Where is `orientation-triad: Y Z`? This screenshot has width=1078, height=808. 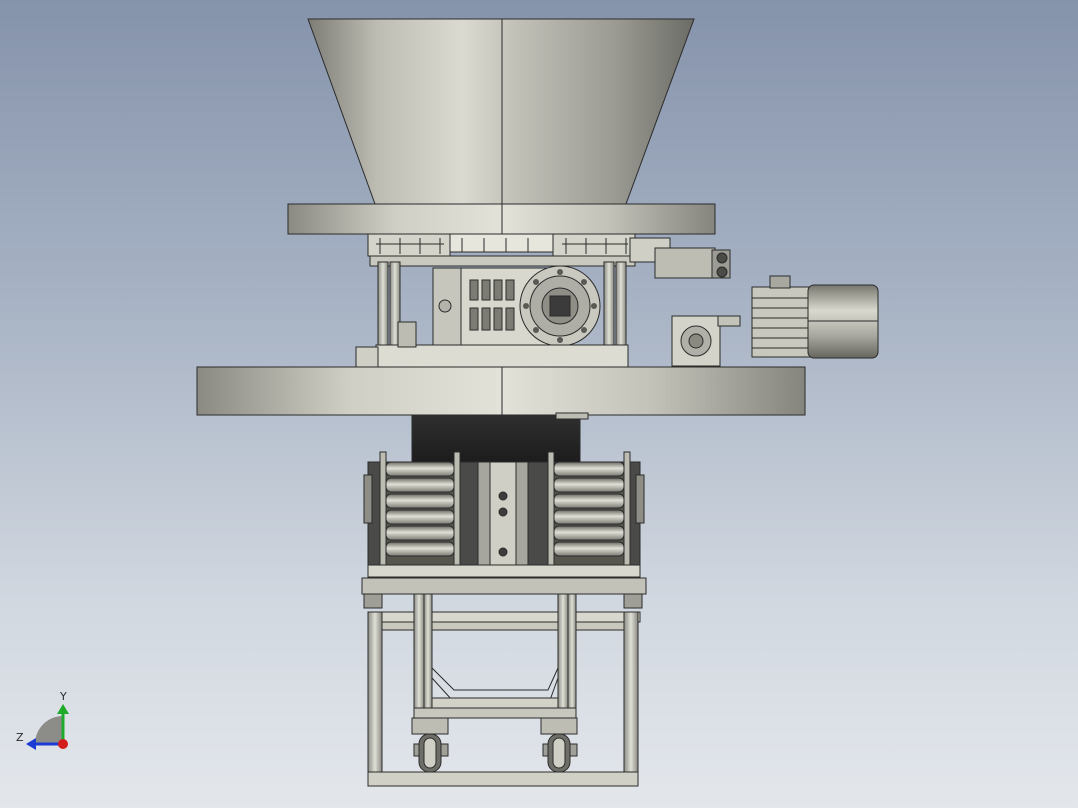 orientation-triad: Y Z is located at coordinates (42, 720).